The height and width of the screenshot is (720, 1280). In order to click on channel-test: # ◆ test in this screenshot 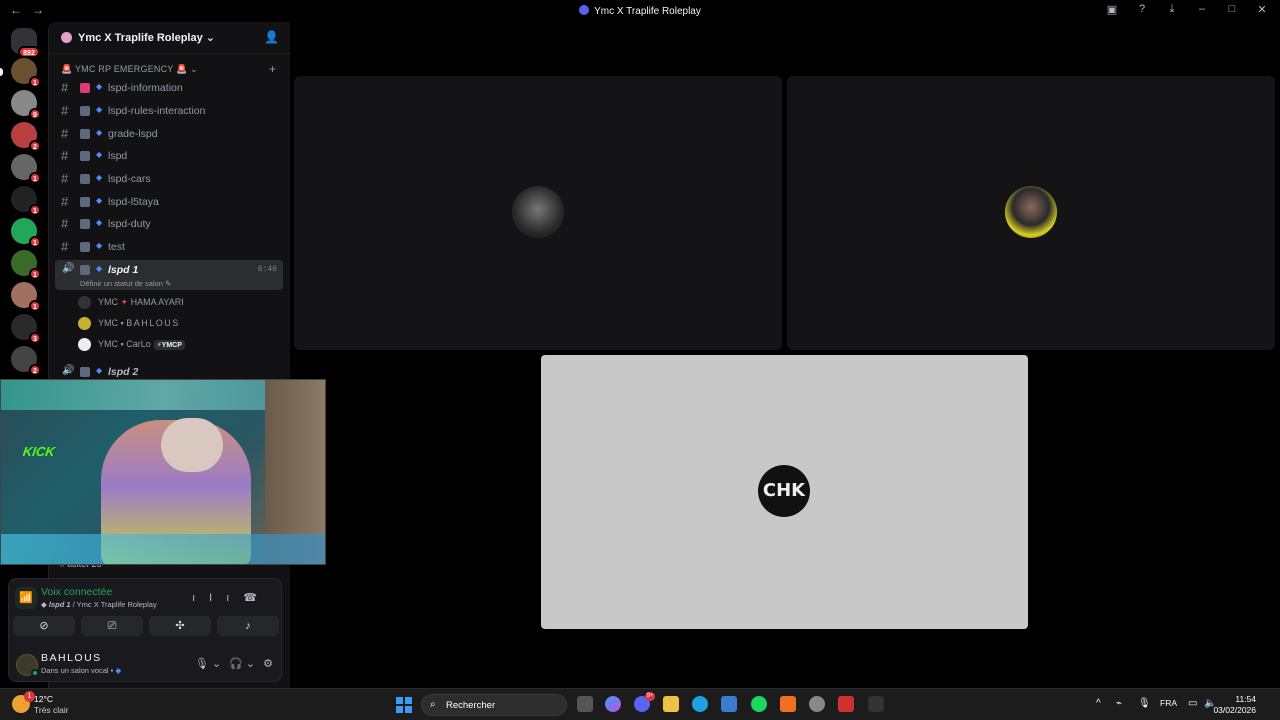, I will do `click(169, 247)`.